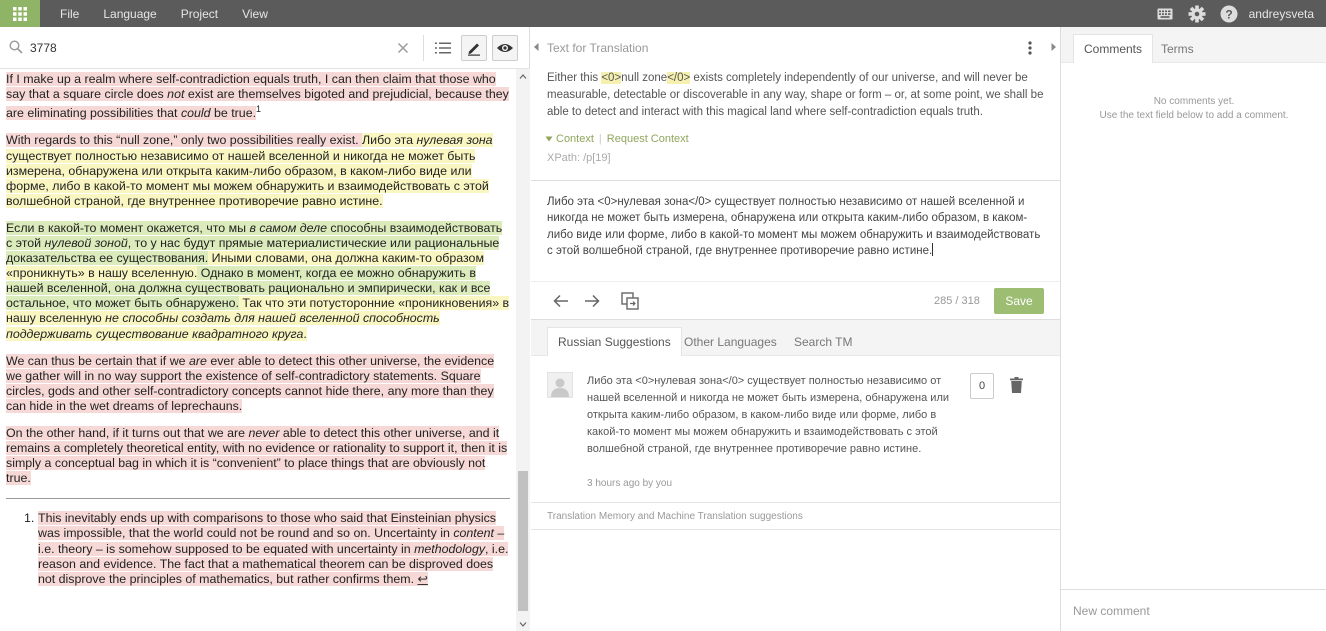 This screenshot has width=1326, height=631. I want to click on preview-mode-button, so click(505, 48).